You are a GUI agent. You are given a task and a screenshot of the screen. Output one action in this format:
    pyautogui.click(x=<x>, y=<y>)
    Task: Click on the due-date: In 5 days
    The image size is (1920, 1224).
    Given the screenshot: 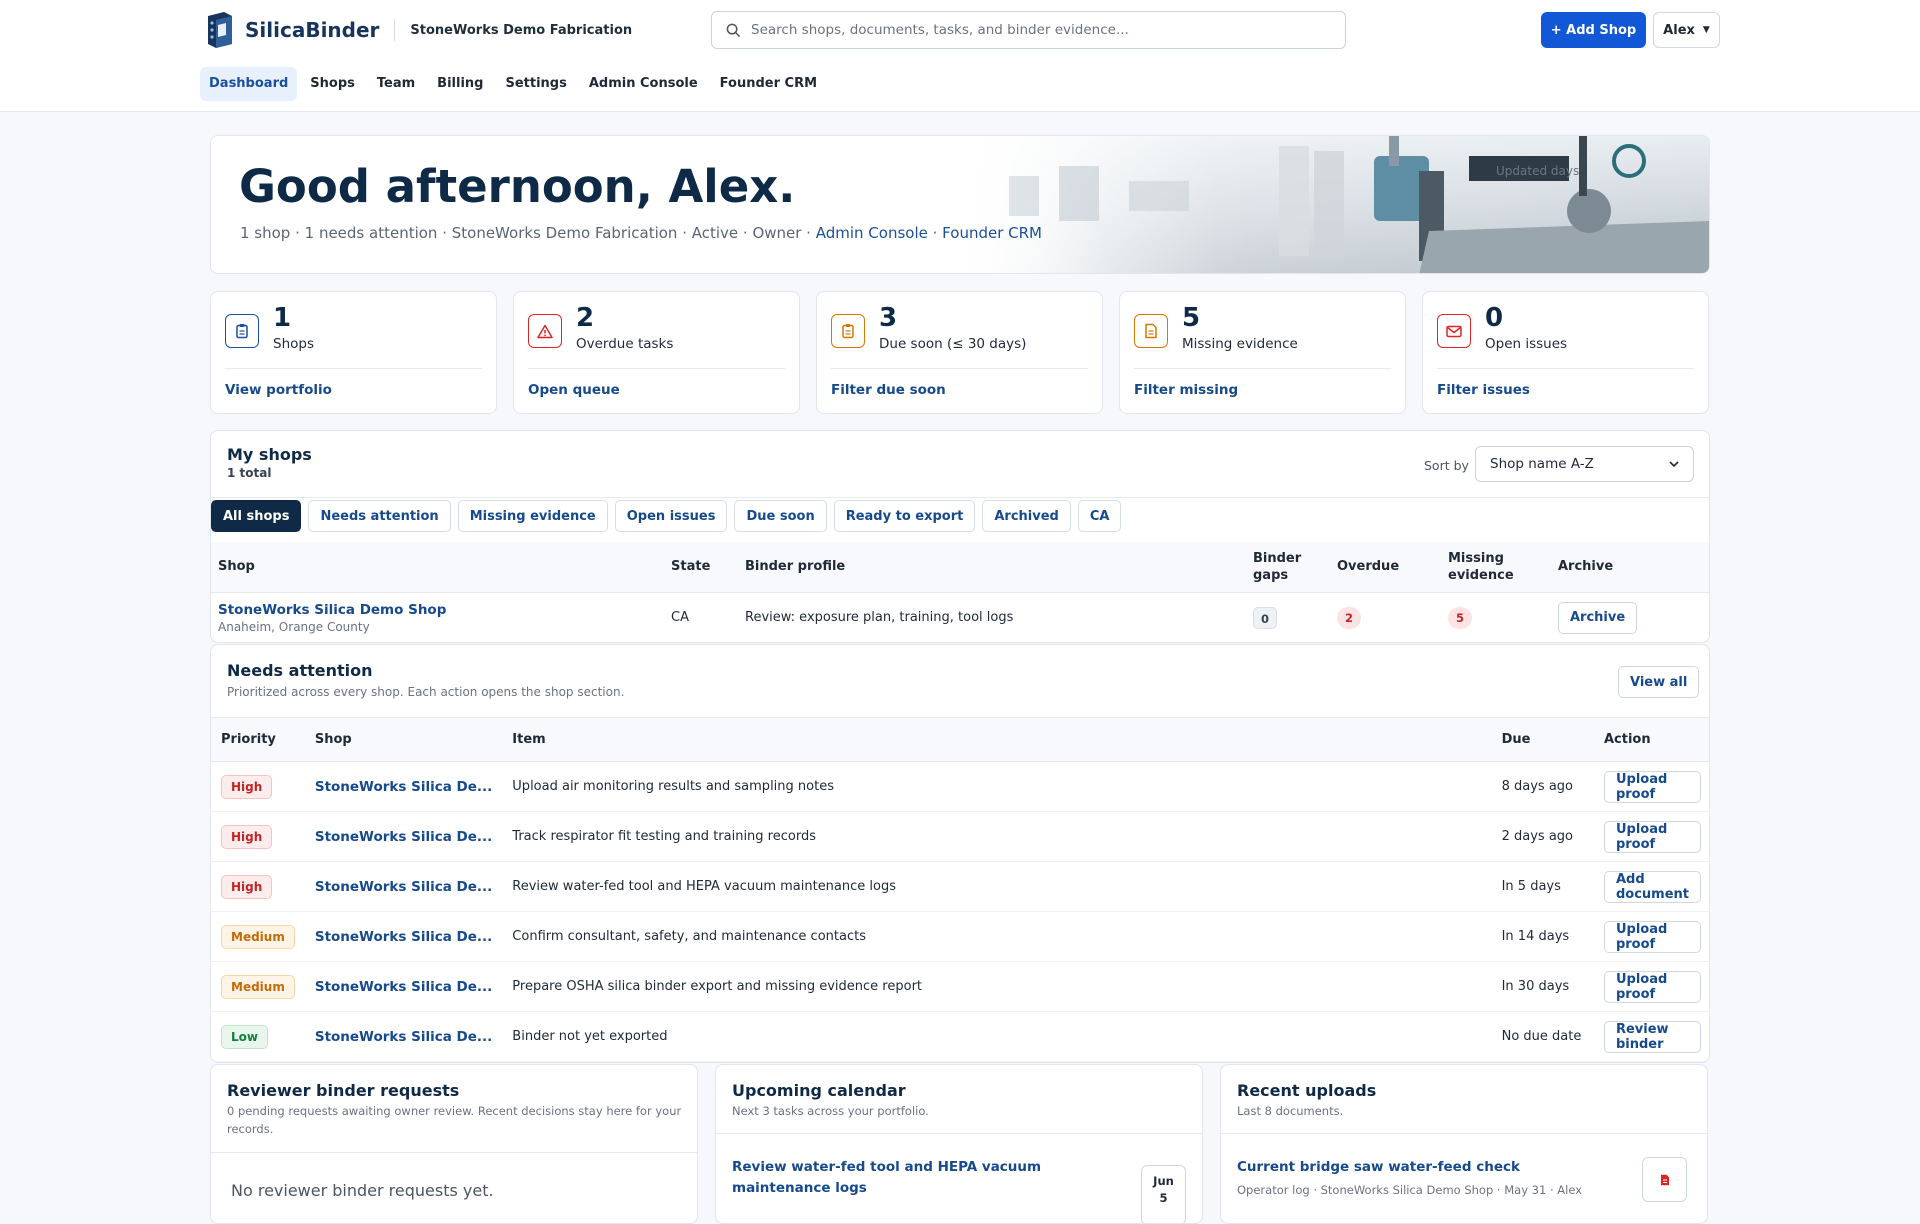 What is the action you would take?
    pyautogui.click(x=1542, y=886)
    